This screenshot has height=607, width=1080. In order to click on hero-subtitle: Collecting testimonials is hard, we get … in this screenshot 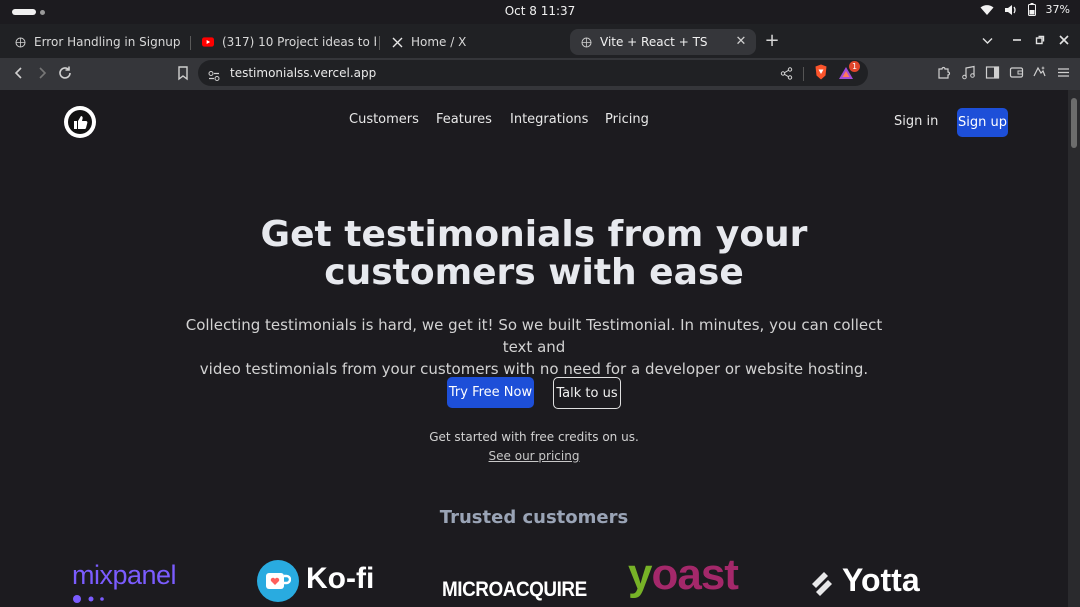, I will do `click(534, 347)`.